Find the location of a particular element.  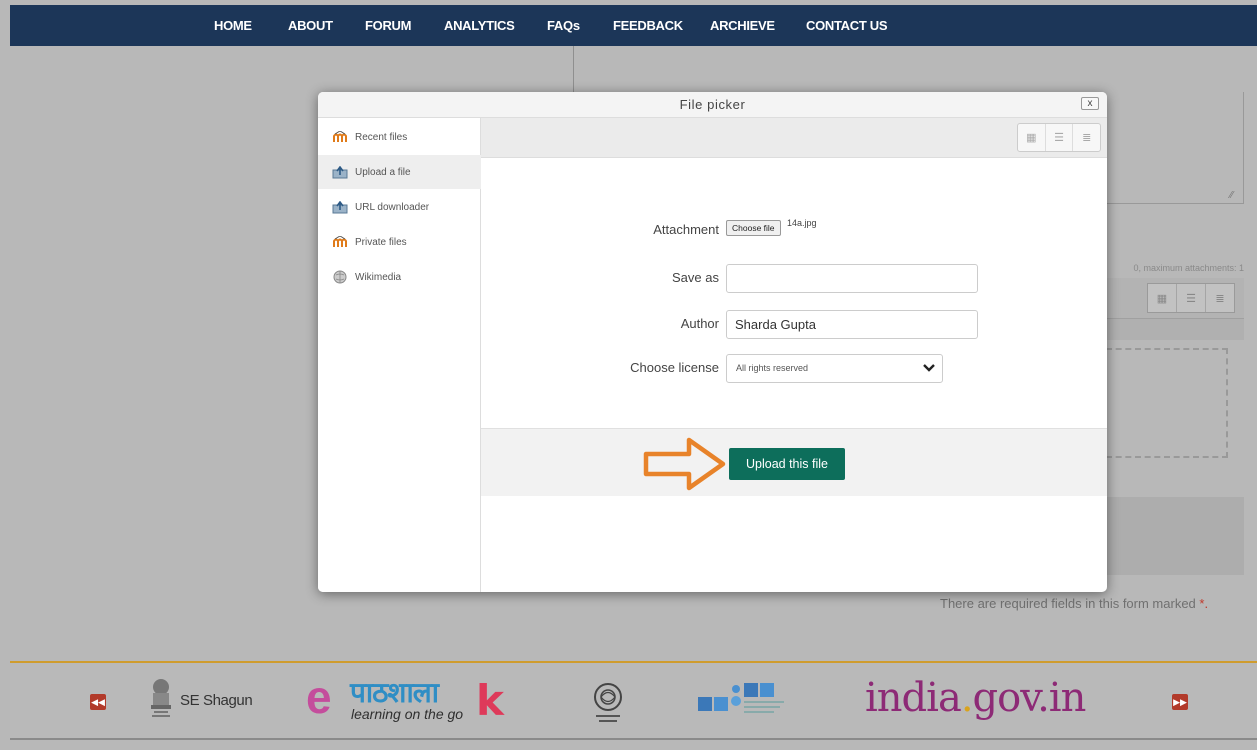

se-shagun-logo: SE Shagun is located at coordinates (199, 700).